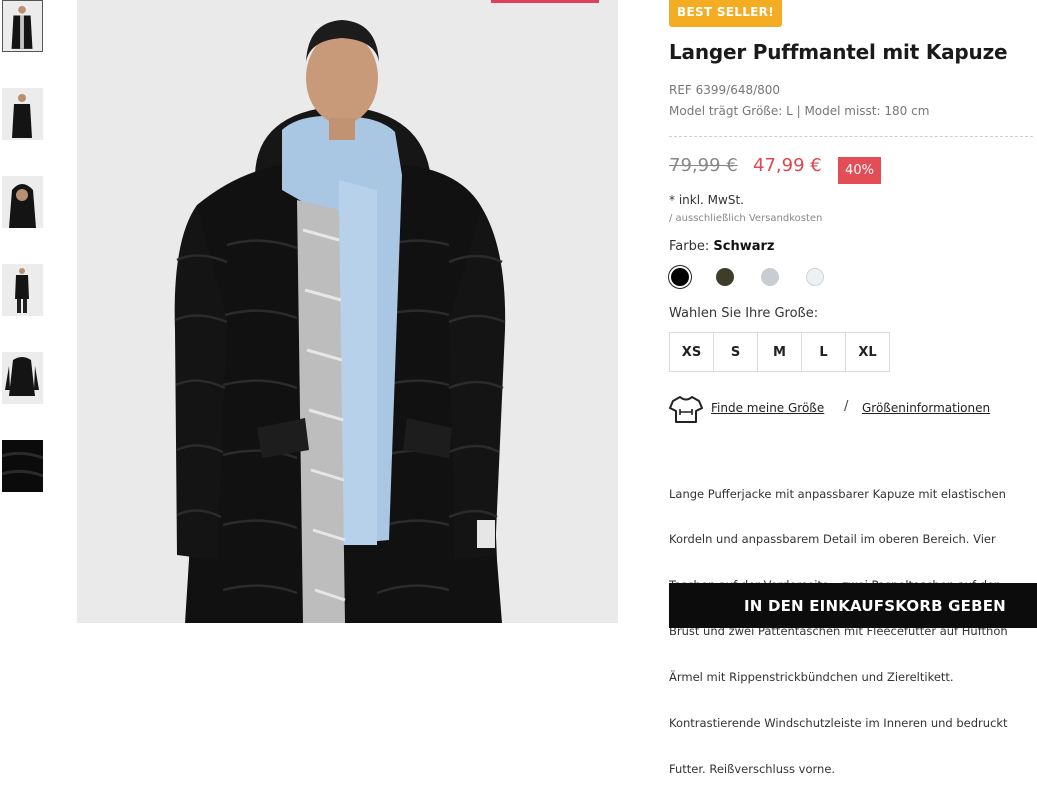  I want to click on product-title: Langer Puffmantel mit Kapuze, so click(838, 52).